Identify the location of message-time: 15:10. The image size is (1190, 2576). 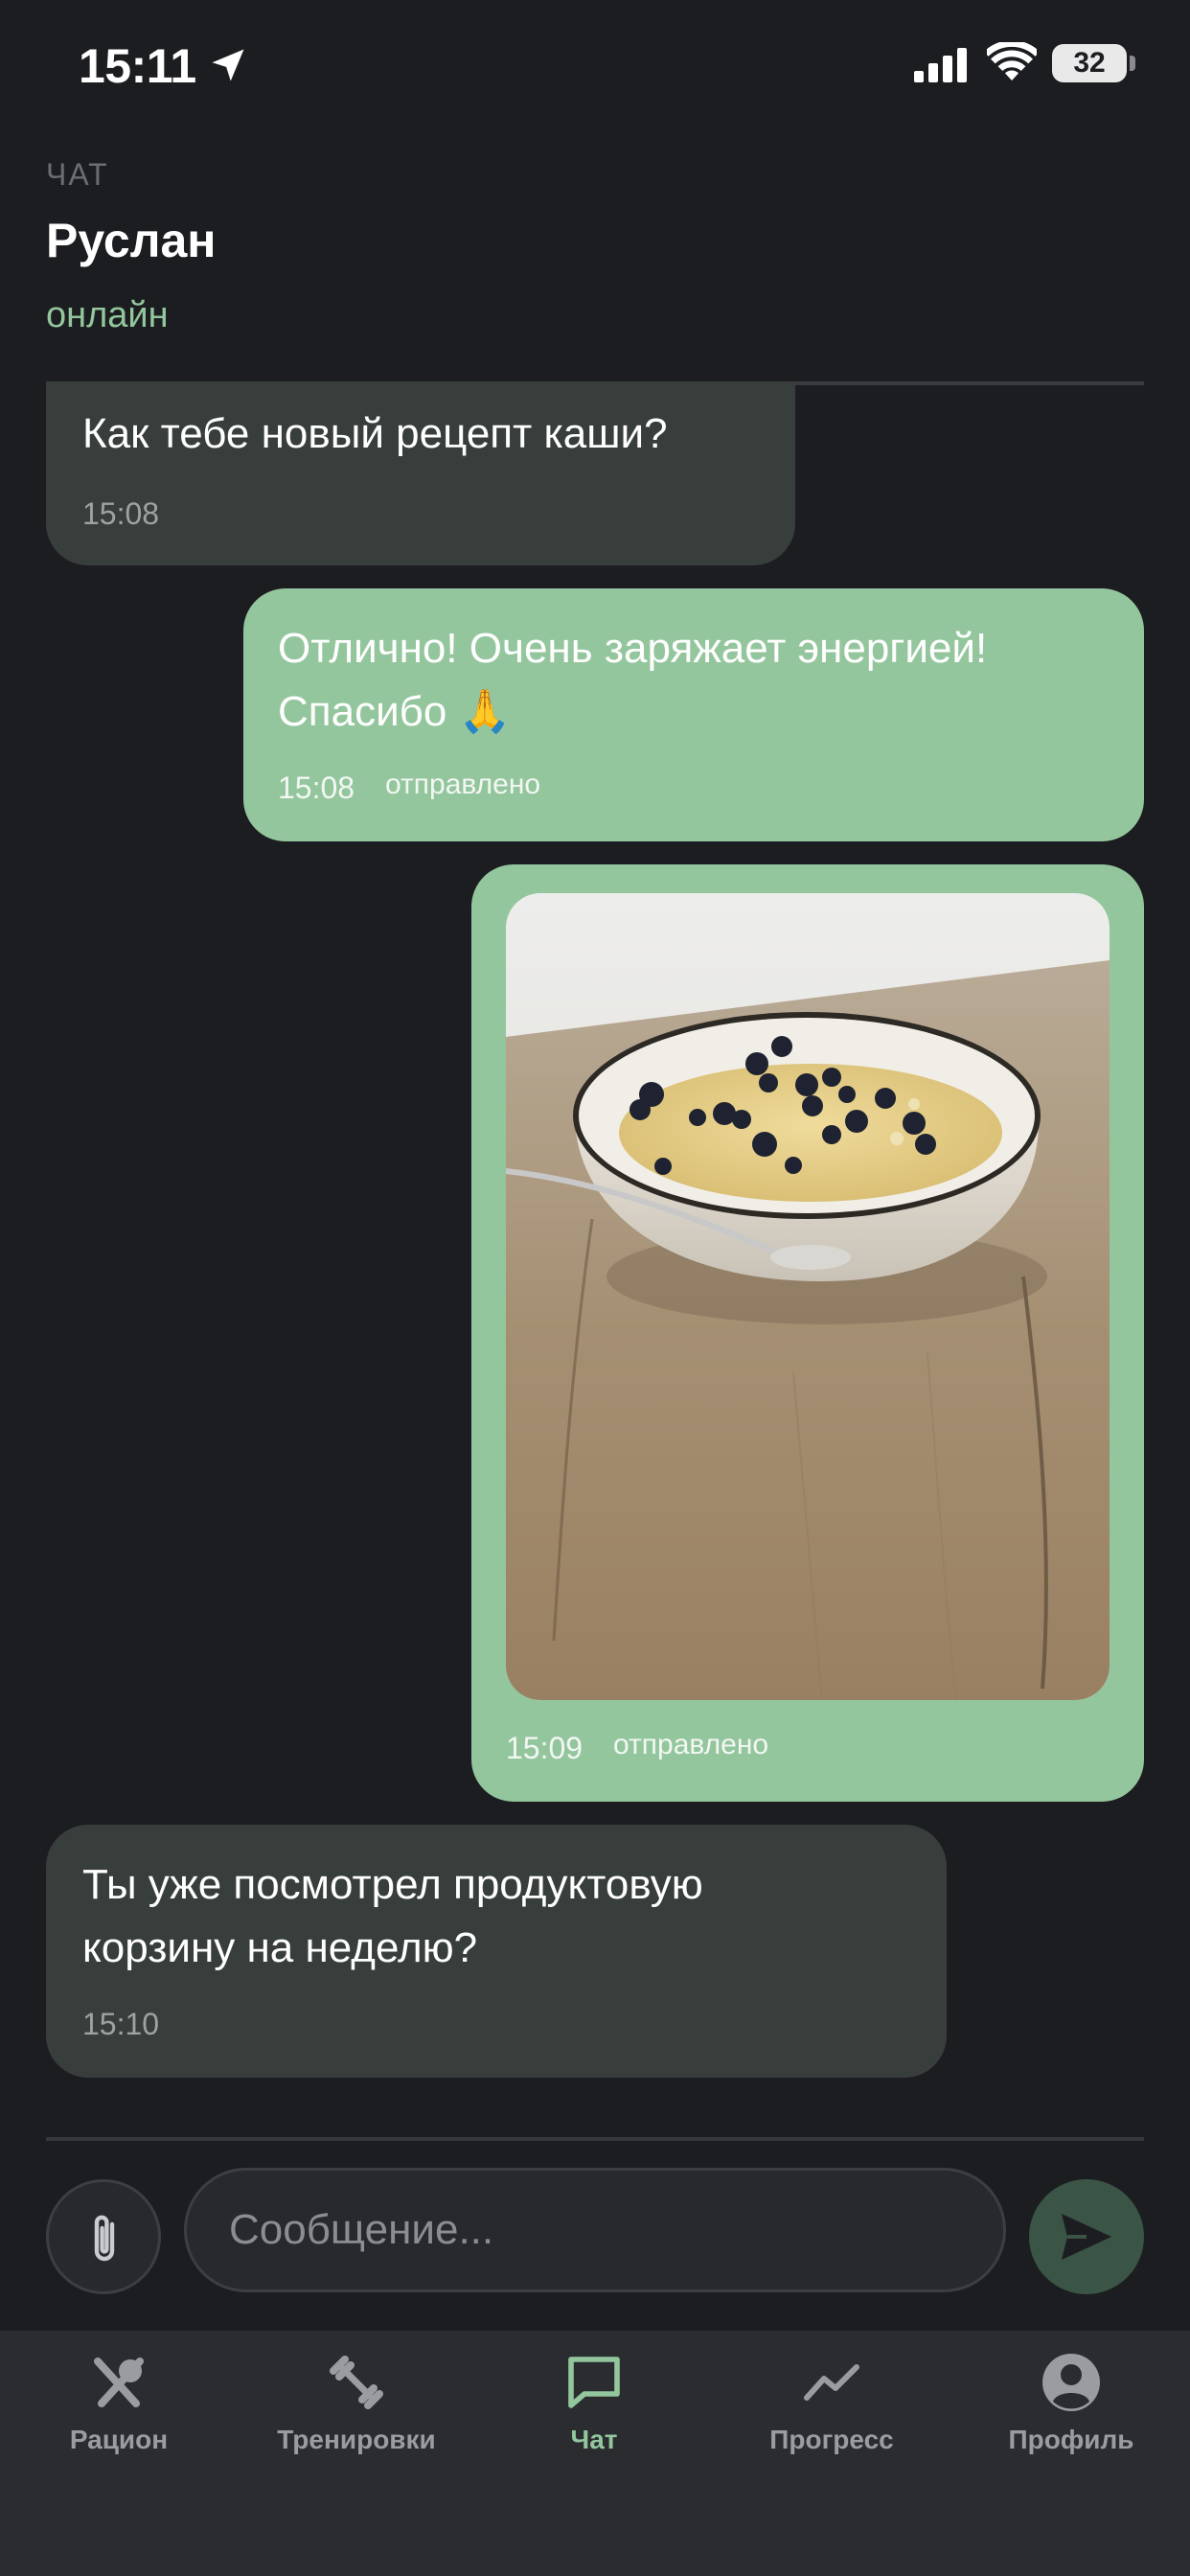
(121, 2024).